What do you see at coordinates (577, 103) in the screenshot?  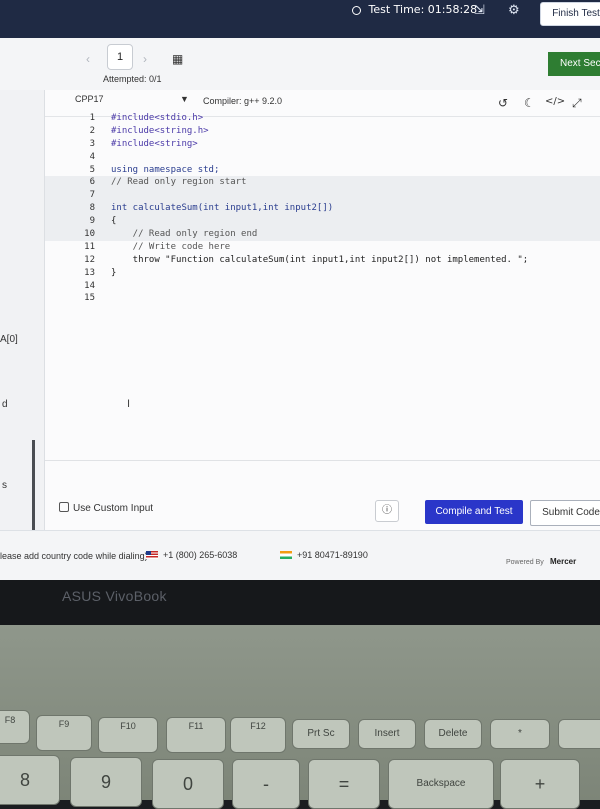 I see `fullscreen-icon: ⤢` at bounding box center [577, 103].